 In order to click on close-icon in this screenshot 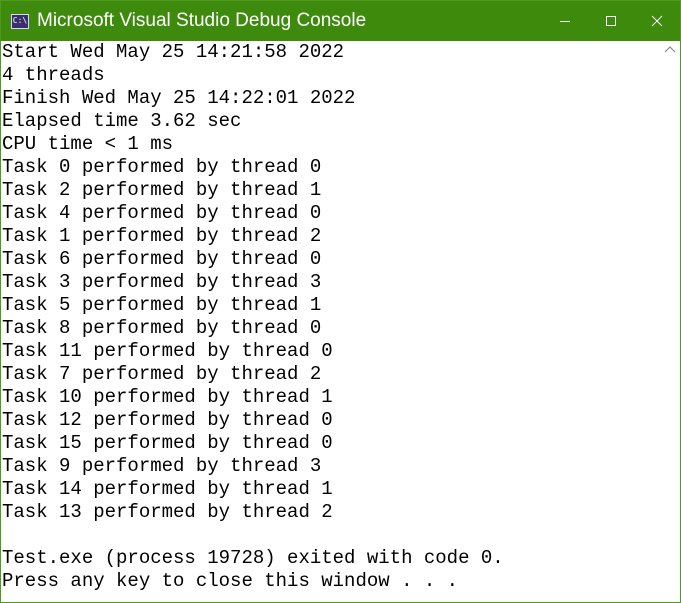, I will do `click(657, 21)`.